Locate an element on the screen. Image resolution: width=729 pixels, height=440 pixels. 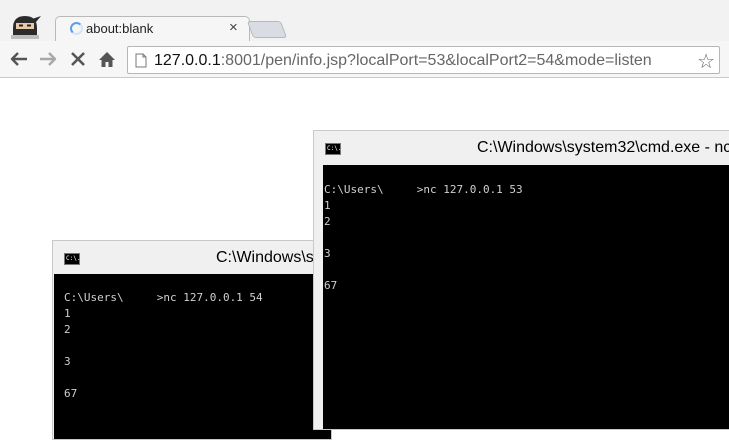
page-icon is located at coordinates (141, 63).